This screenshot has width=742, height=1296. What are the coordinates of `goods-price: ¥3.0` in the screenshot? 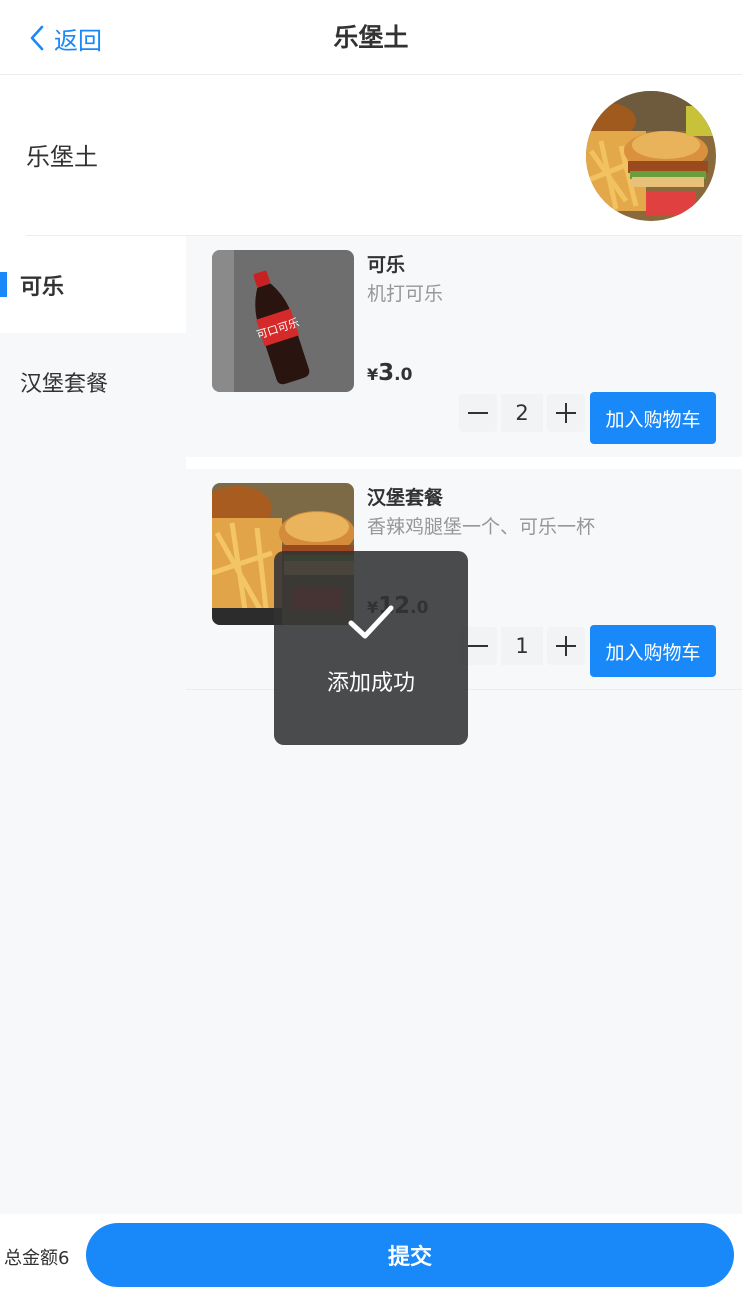 It's located at (389, 373).